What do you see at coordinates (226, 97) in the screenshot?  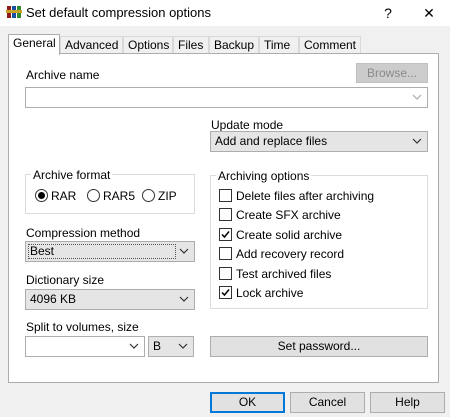 I see `archive-name-combo` at bounding box center [226, 97].